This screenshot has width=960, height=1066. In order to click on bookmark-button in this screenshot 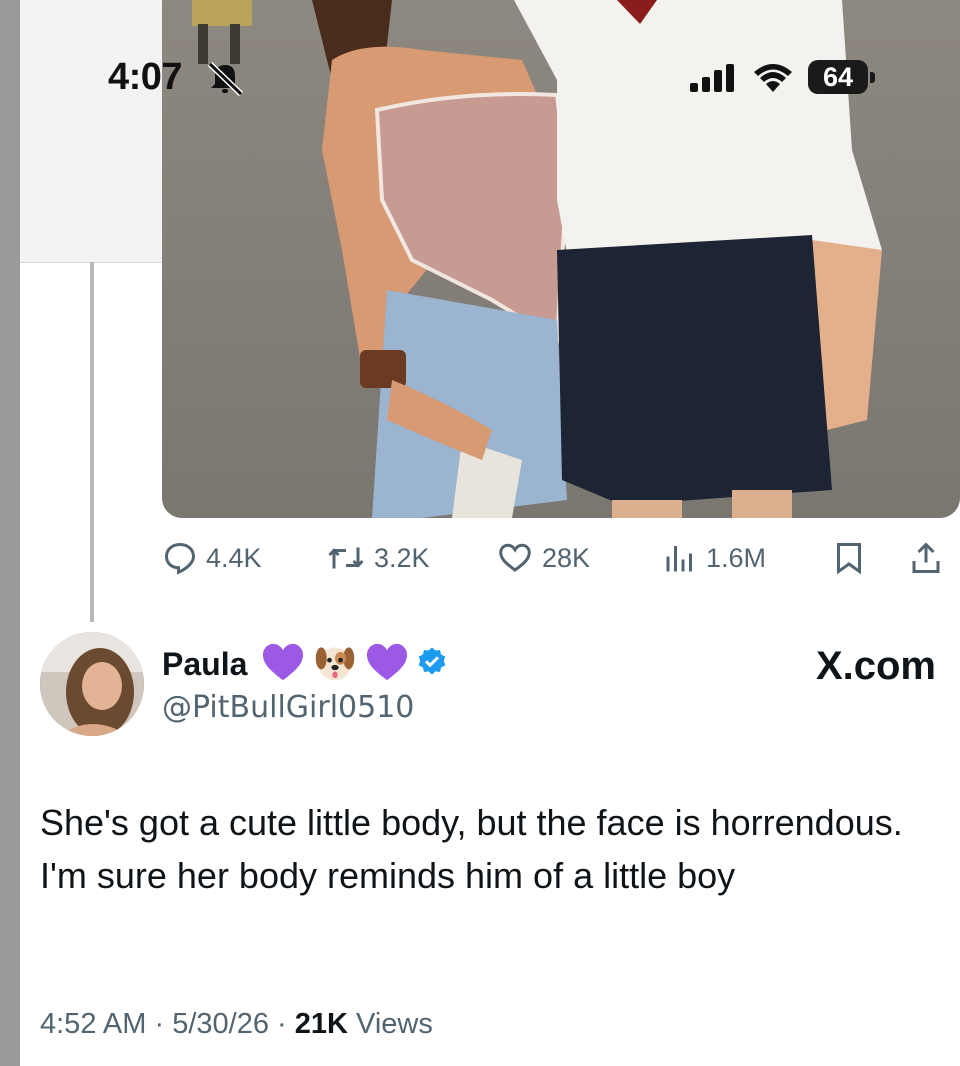, I will do `click(853, 558)`.